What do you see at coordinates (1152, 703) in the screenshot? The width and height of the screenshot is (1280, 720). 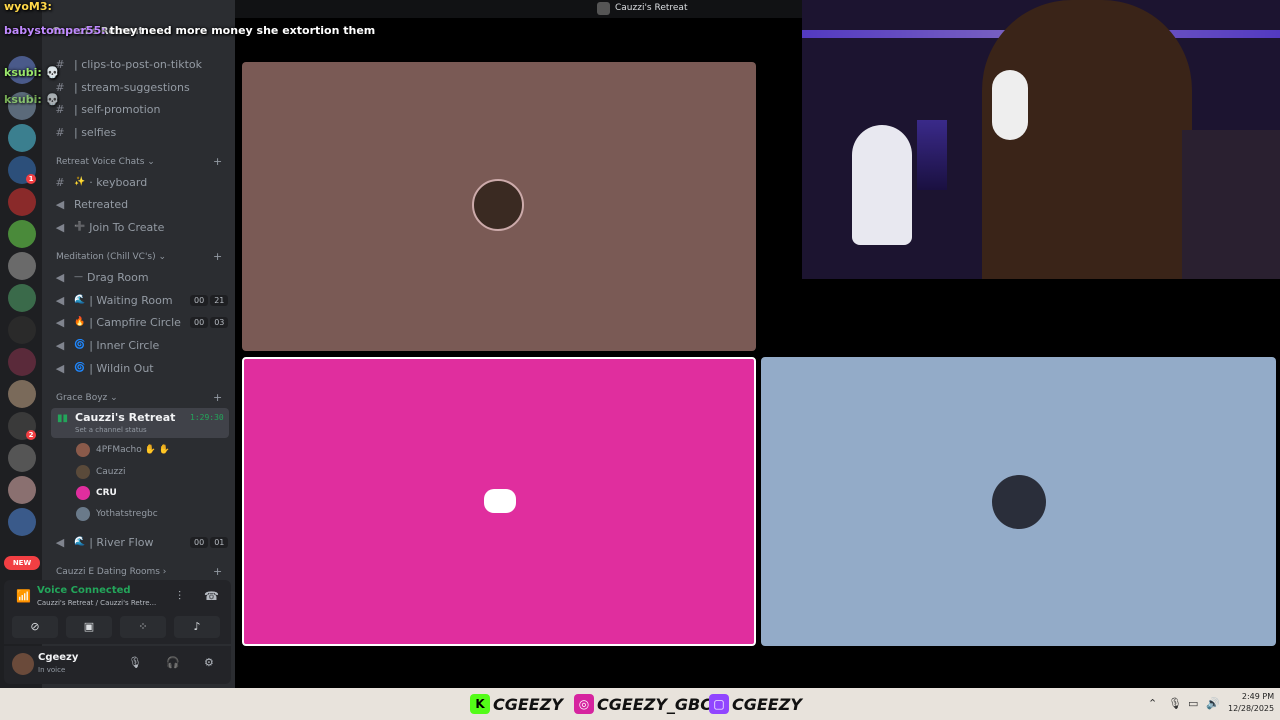 I see `chevron-up-icon: ⌃` at bounding box center [1152, 703].